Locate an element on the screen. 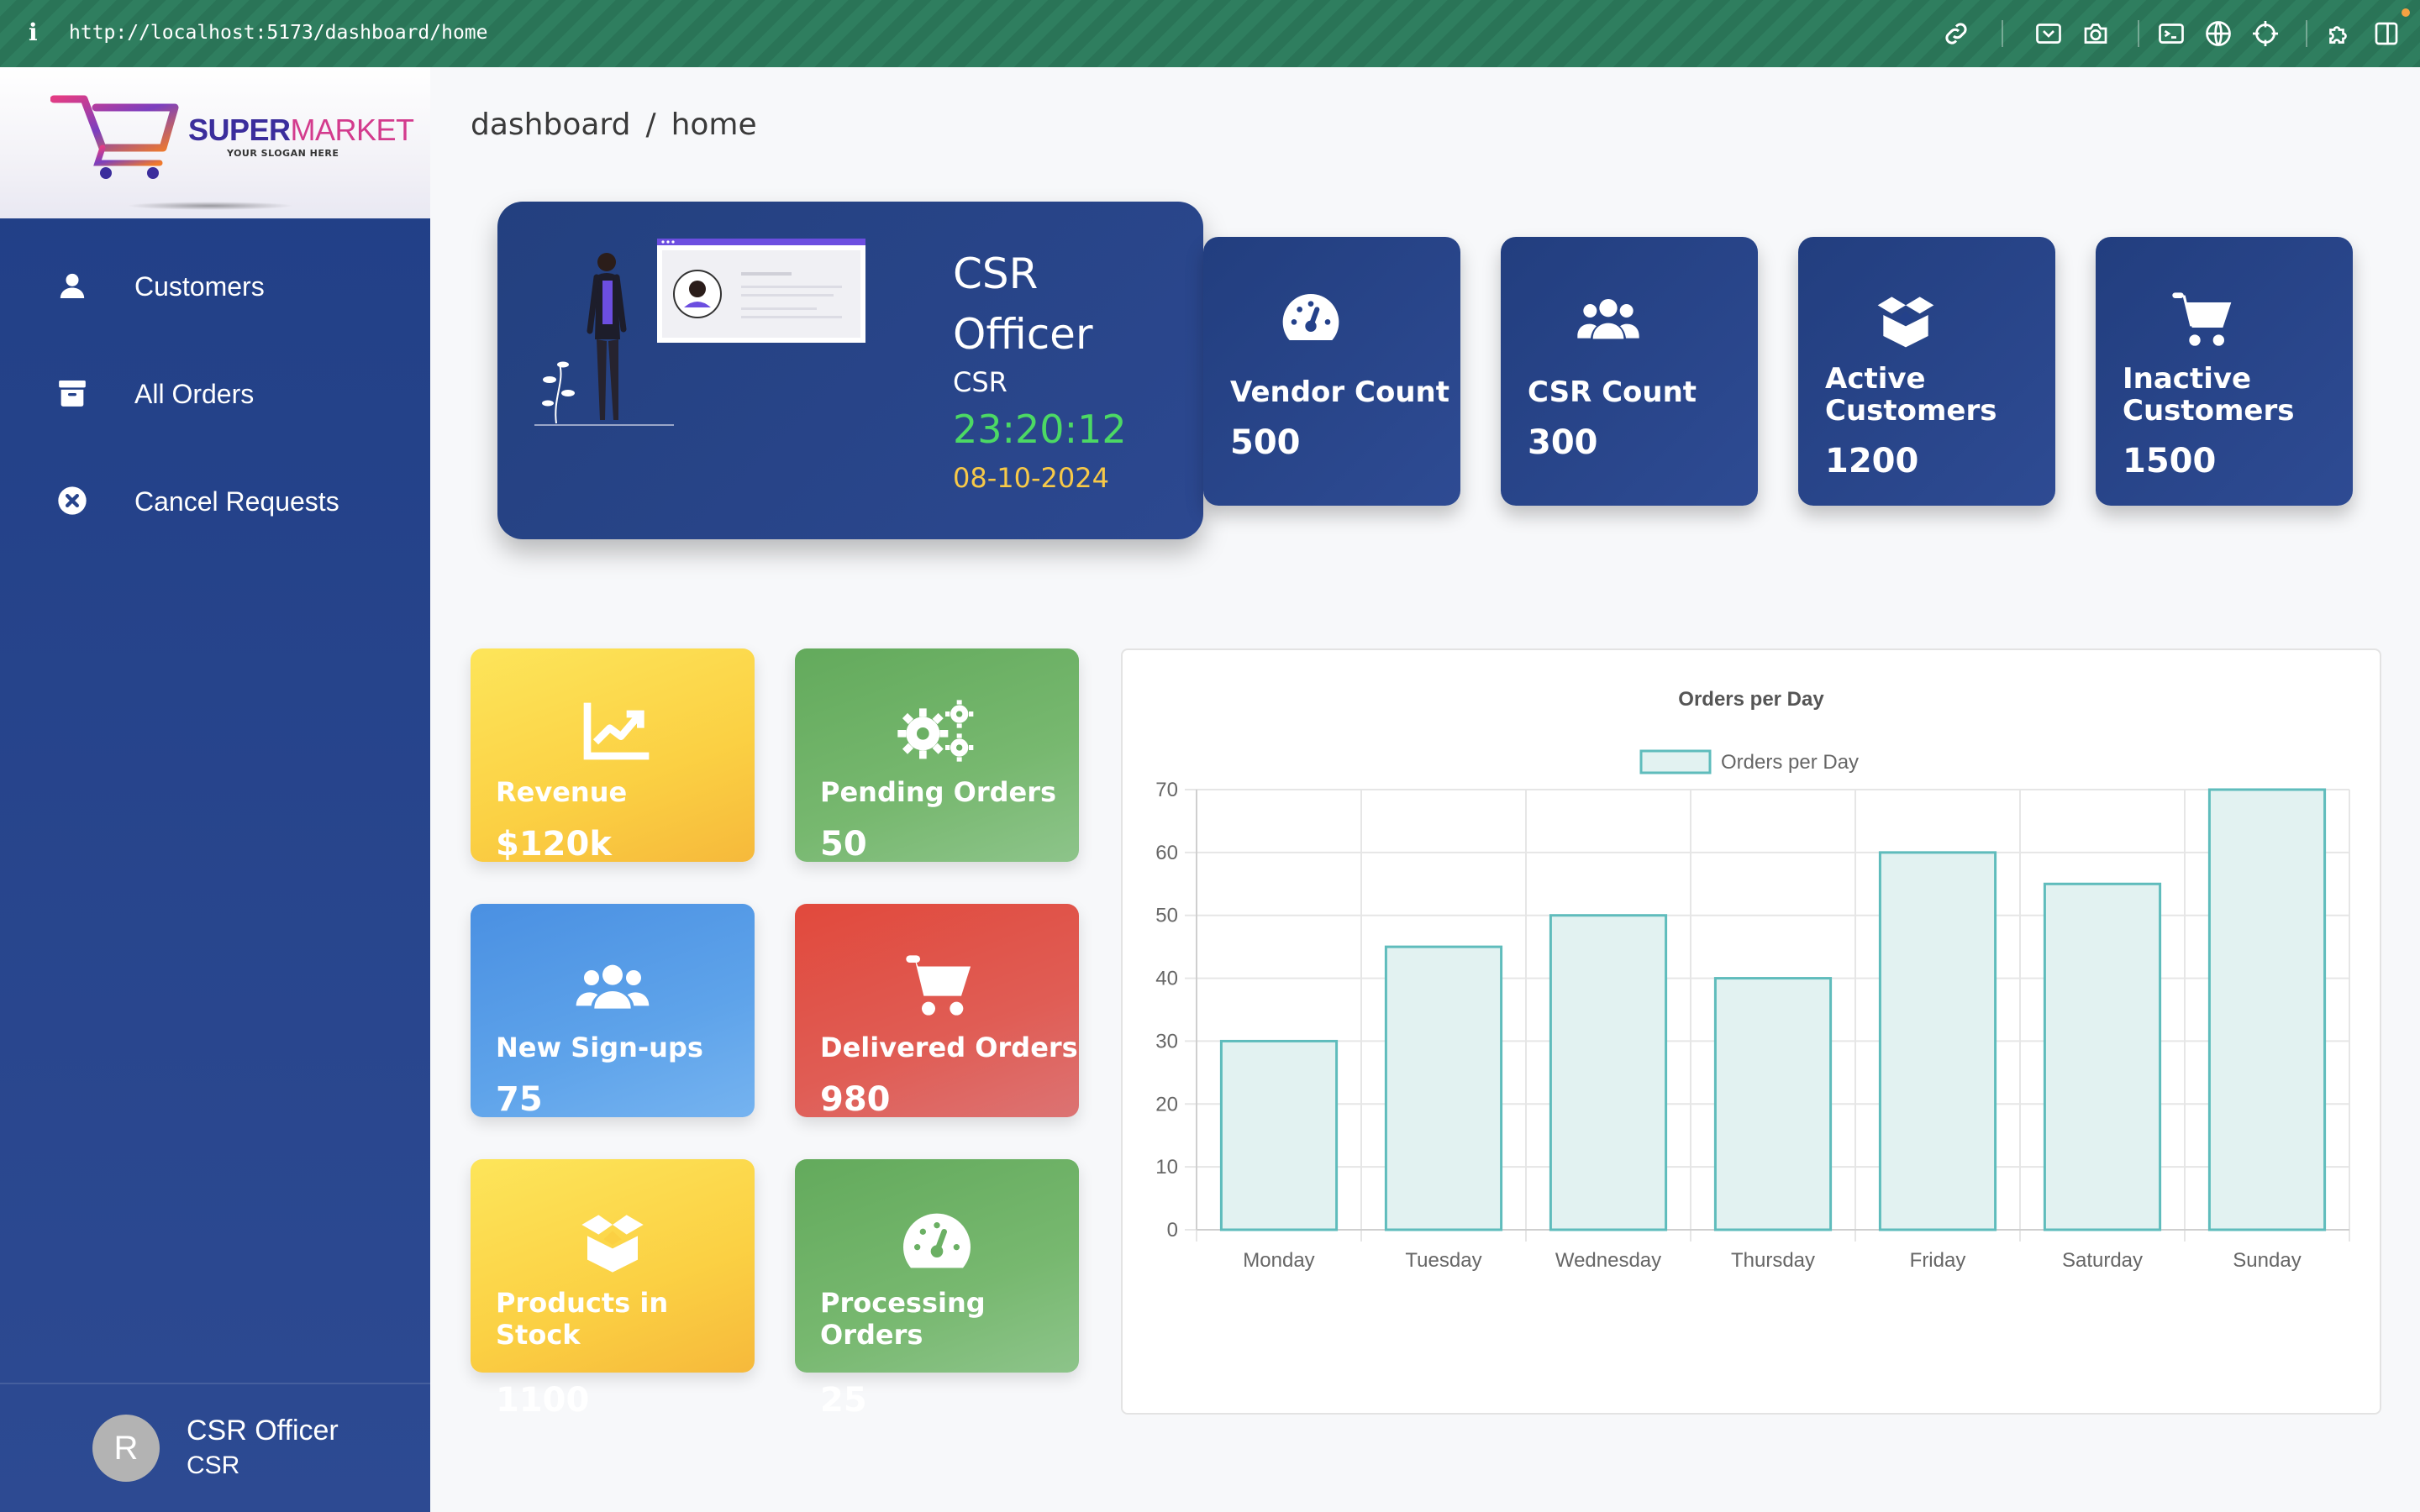 The width and height of the screenshot is (2420, 1512). bar-monday is located at coordinates (1279, 1135).